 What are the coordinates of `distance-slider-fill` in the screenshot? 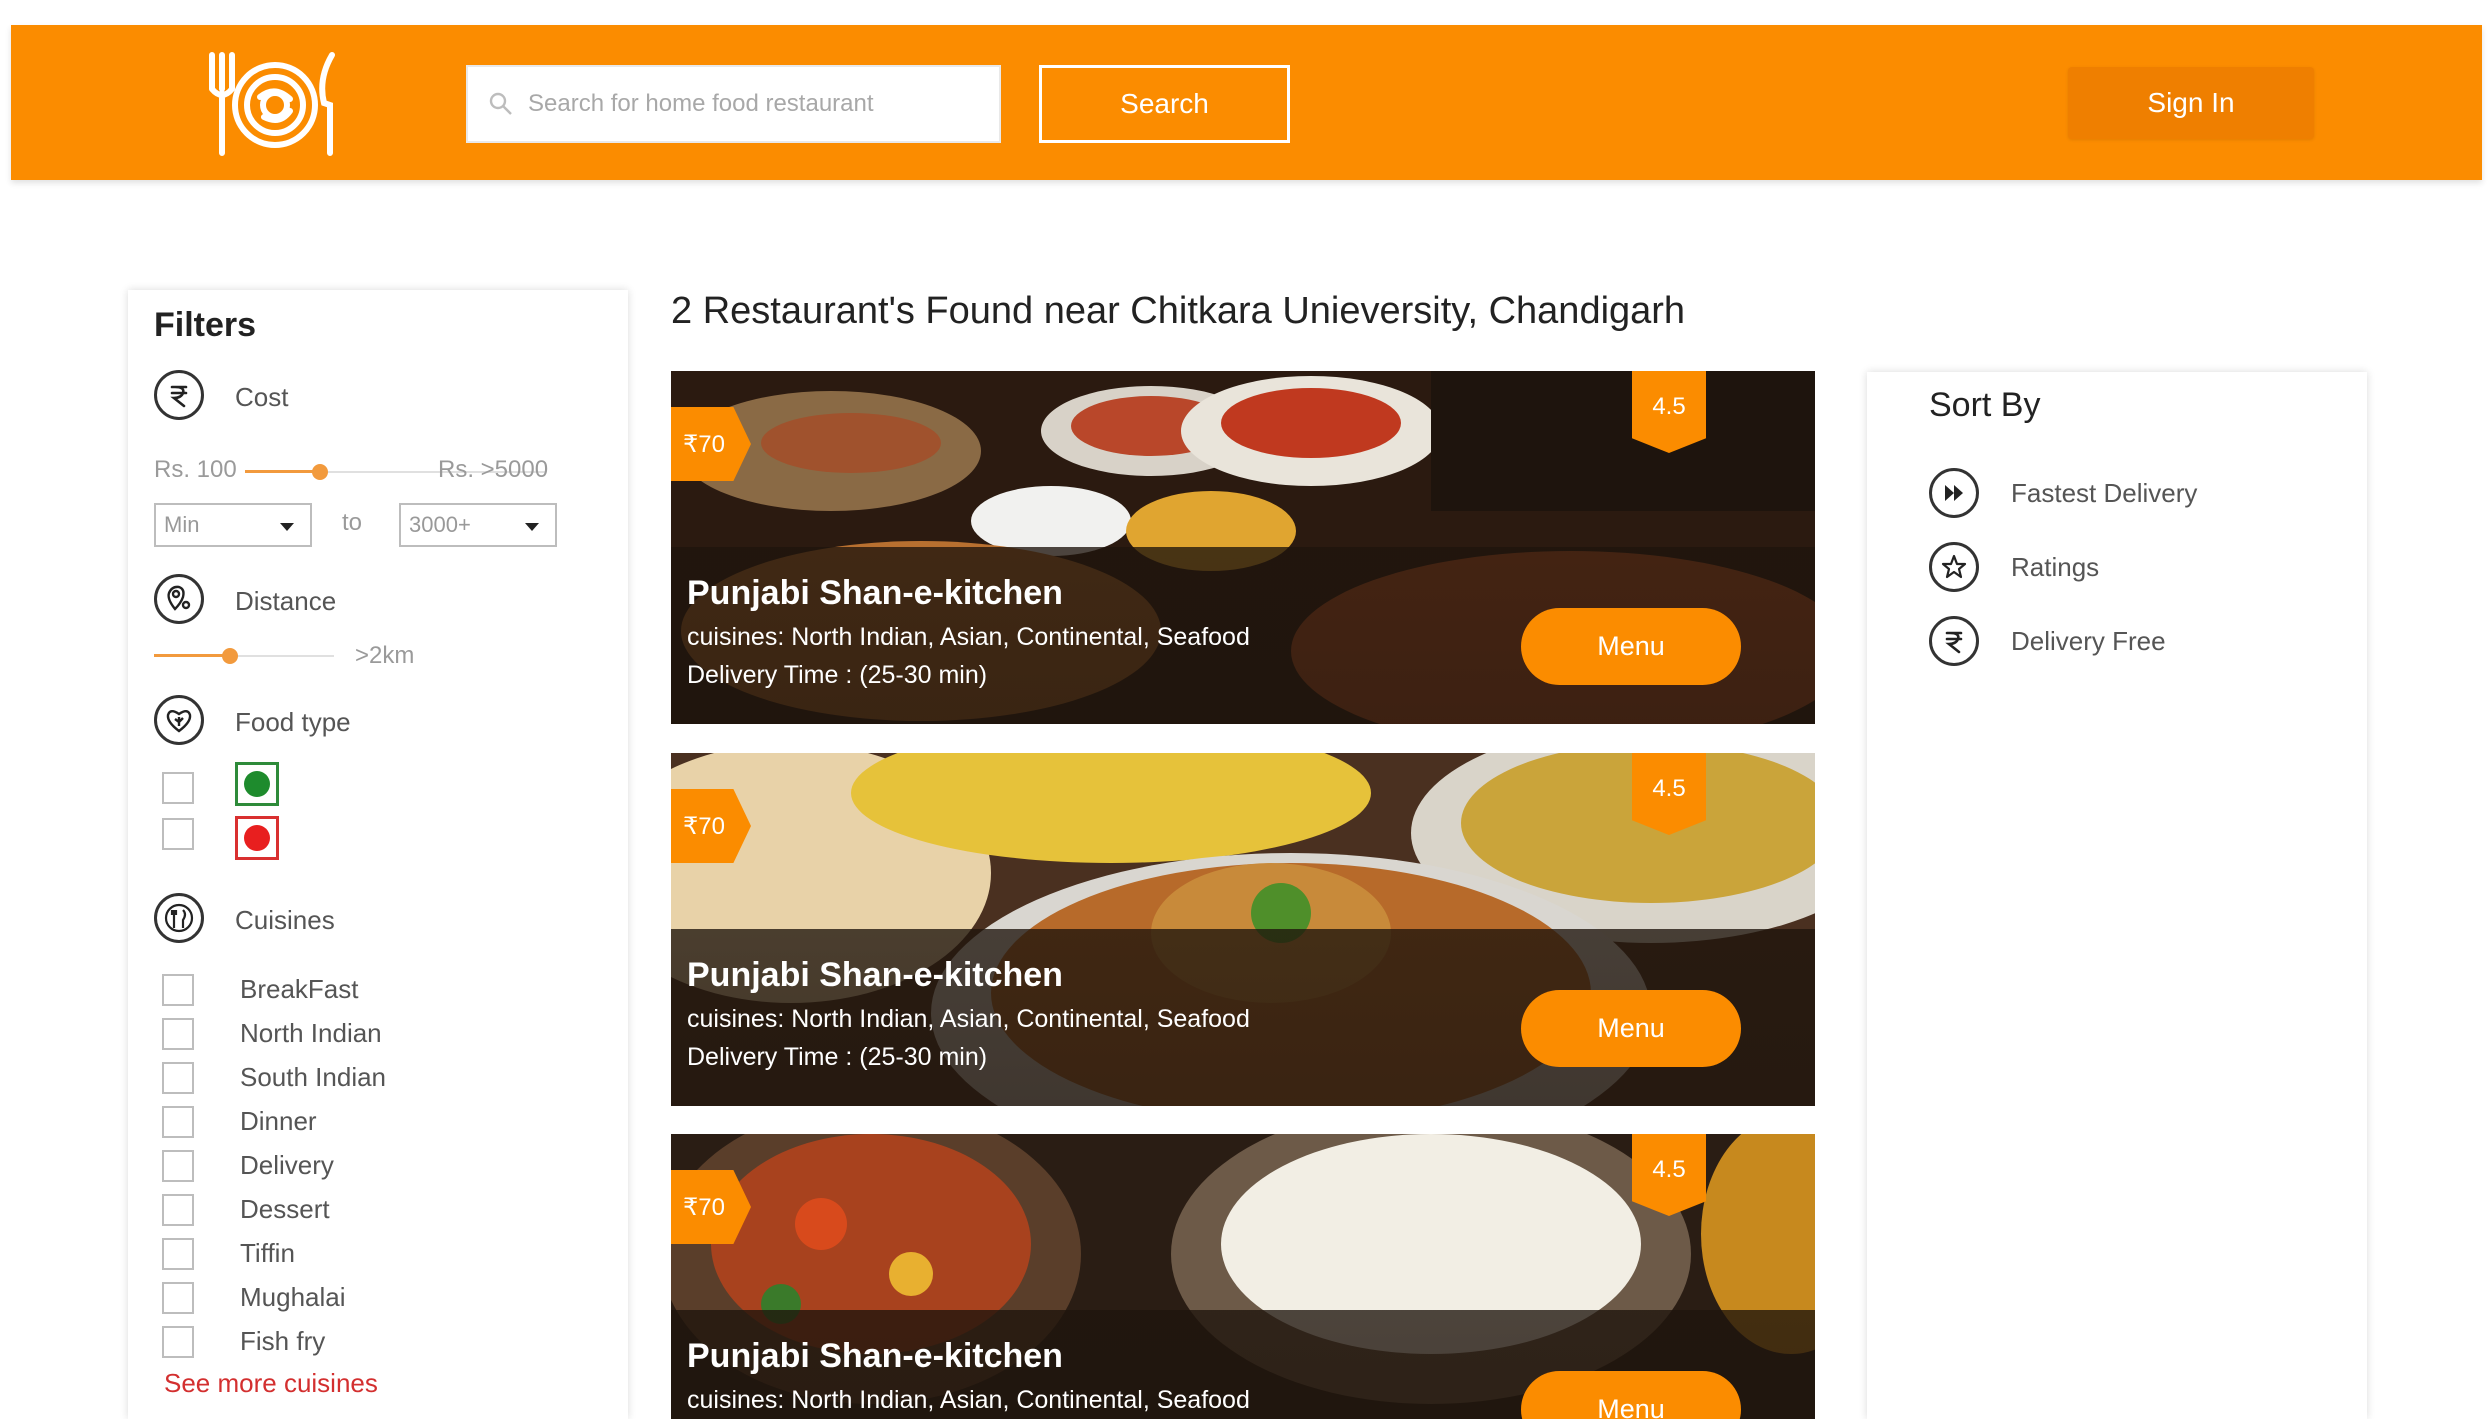 It's located at (191, 655).